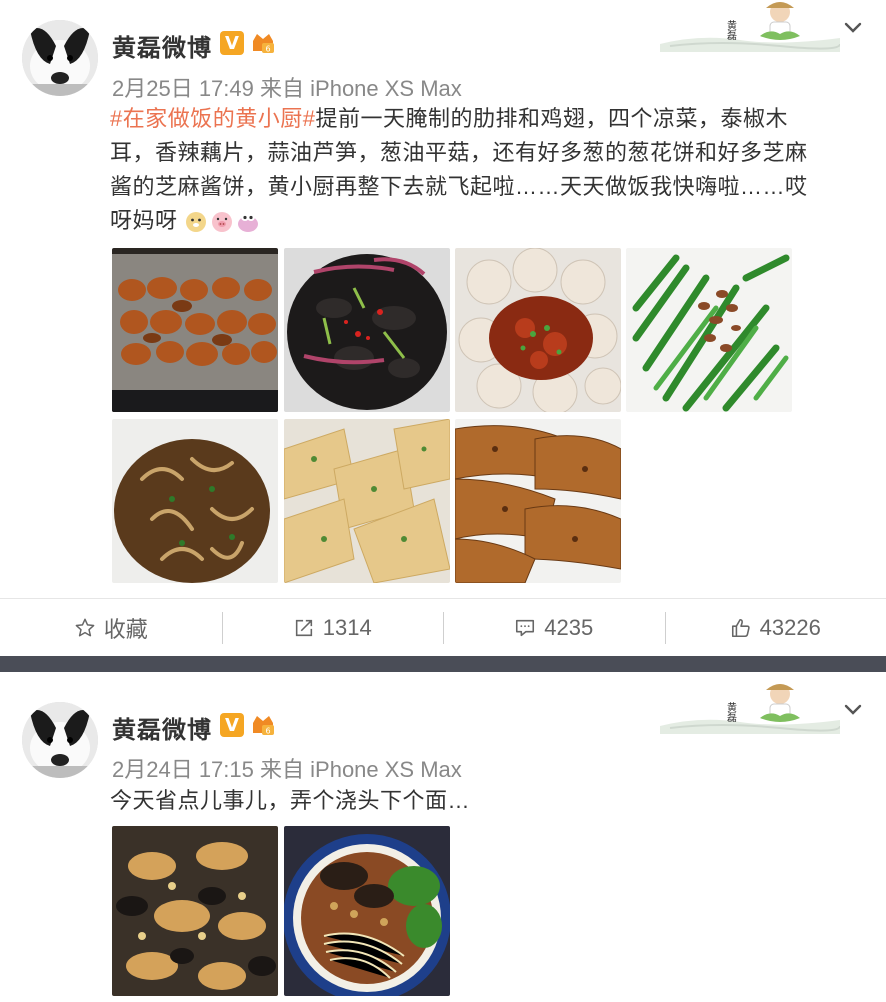 The height and width of the screenshot is (1002, 886). I want to click on post-action-bar: 收藏 1314 4235 43226, so click(443, 627).